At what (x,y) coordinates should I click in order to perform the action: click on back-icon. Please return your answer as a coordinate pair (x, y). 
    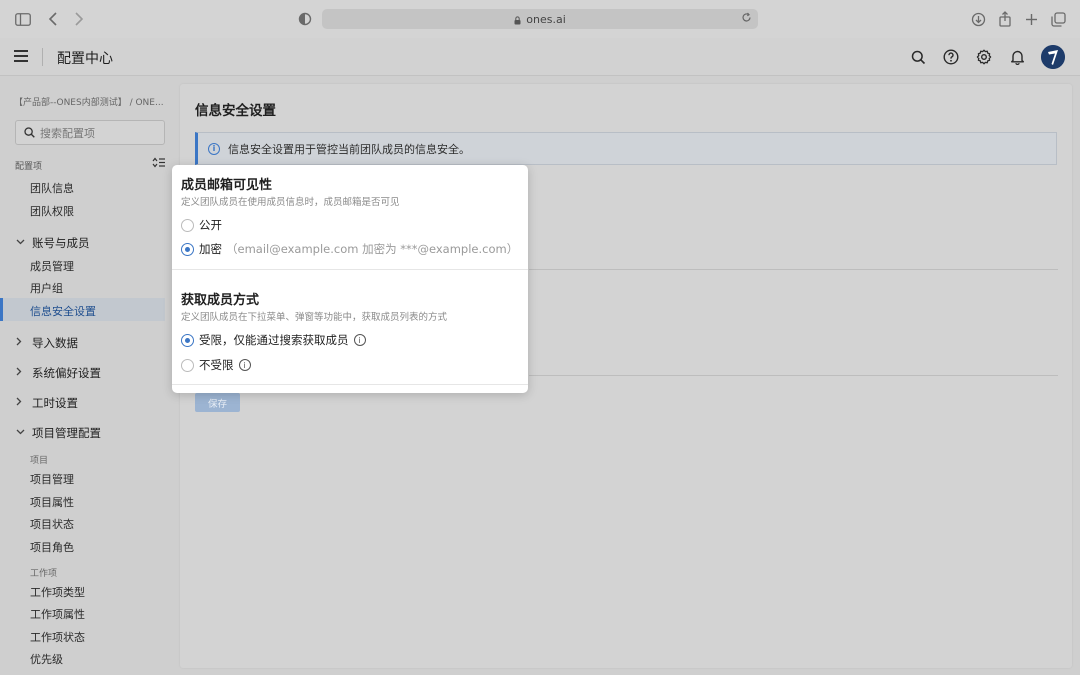
    Looking at the image, I should click on (53, 19).